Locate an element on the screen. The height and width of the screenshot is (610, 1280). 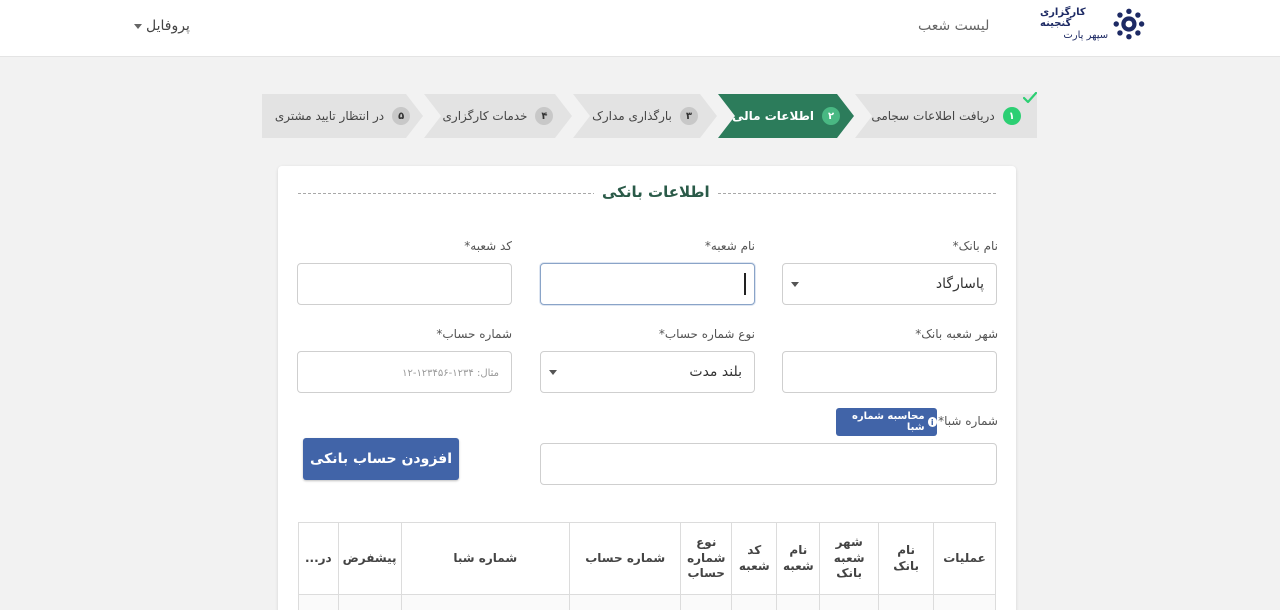
account-type-value: بلند مدت is located at coordinates (715, 372).